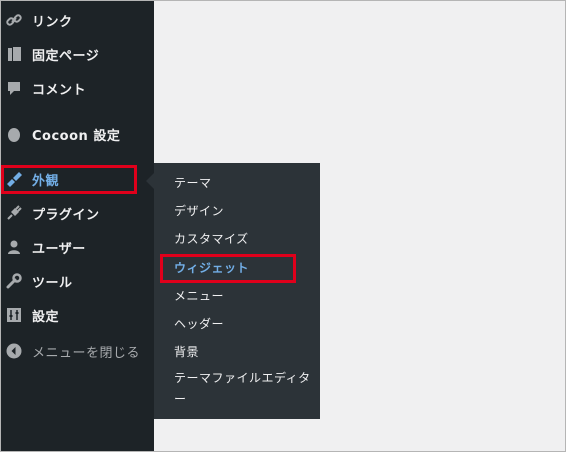 Image resolution: width=566 pixels, height=452 pixels. What do you see at coordinates (237, 299) in the screenshot?
I see `submenu-item-menus: メニュー` at bounding box center [237, 299].